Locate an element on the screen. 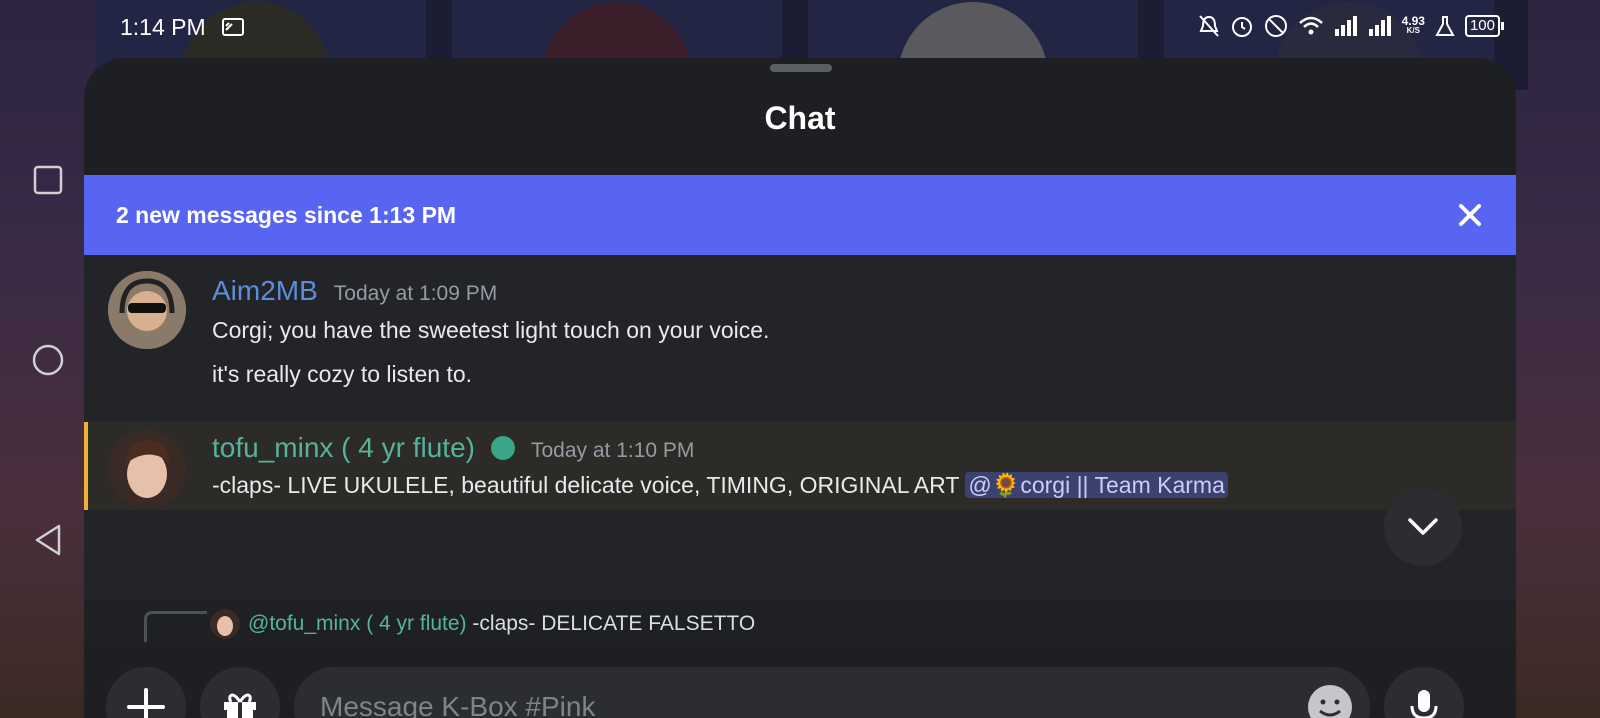 This screenshot has height=718, width=1600. smiley-icon is located at coordinates (1330, 708).